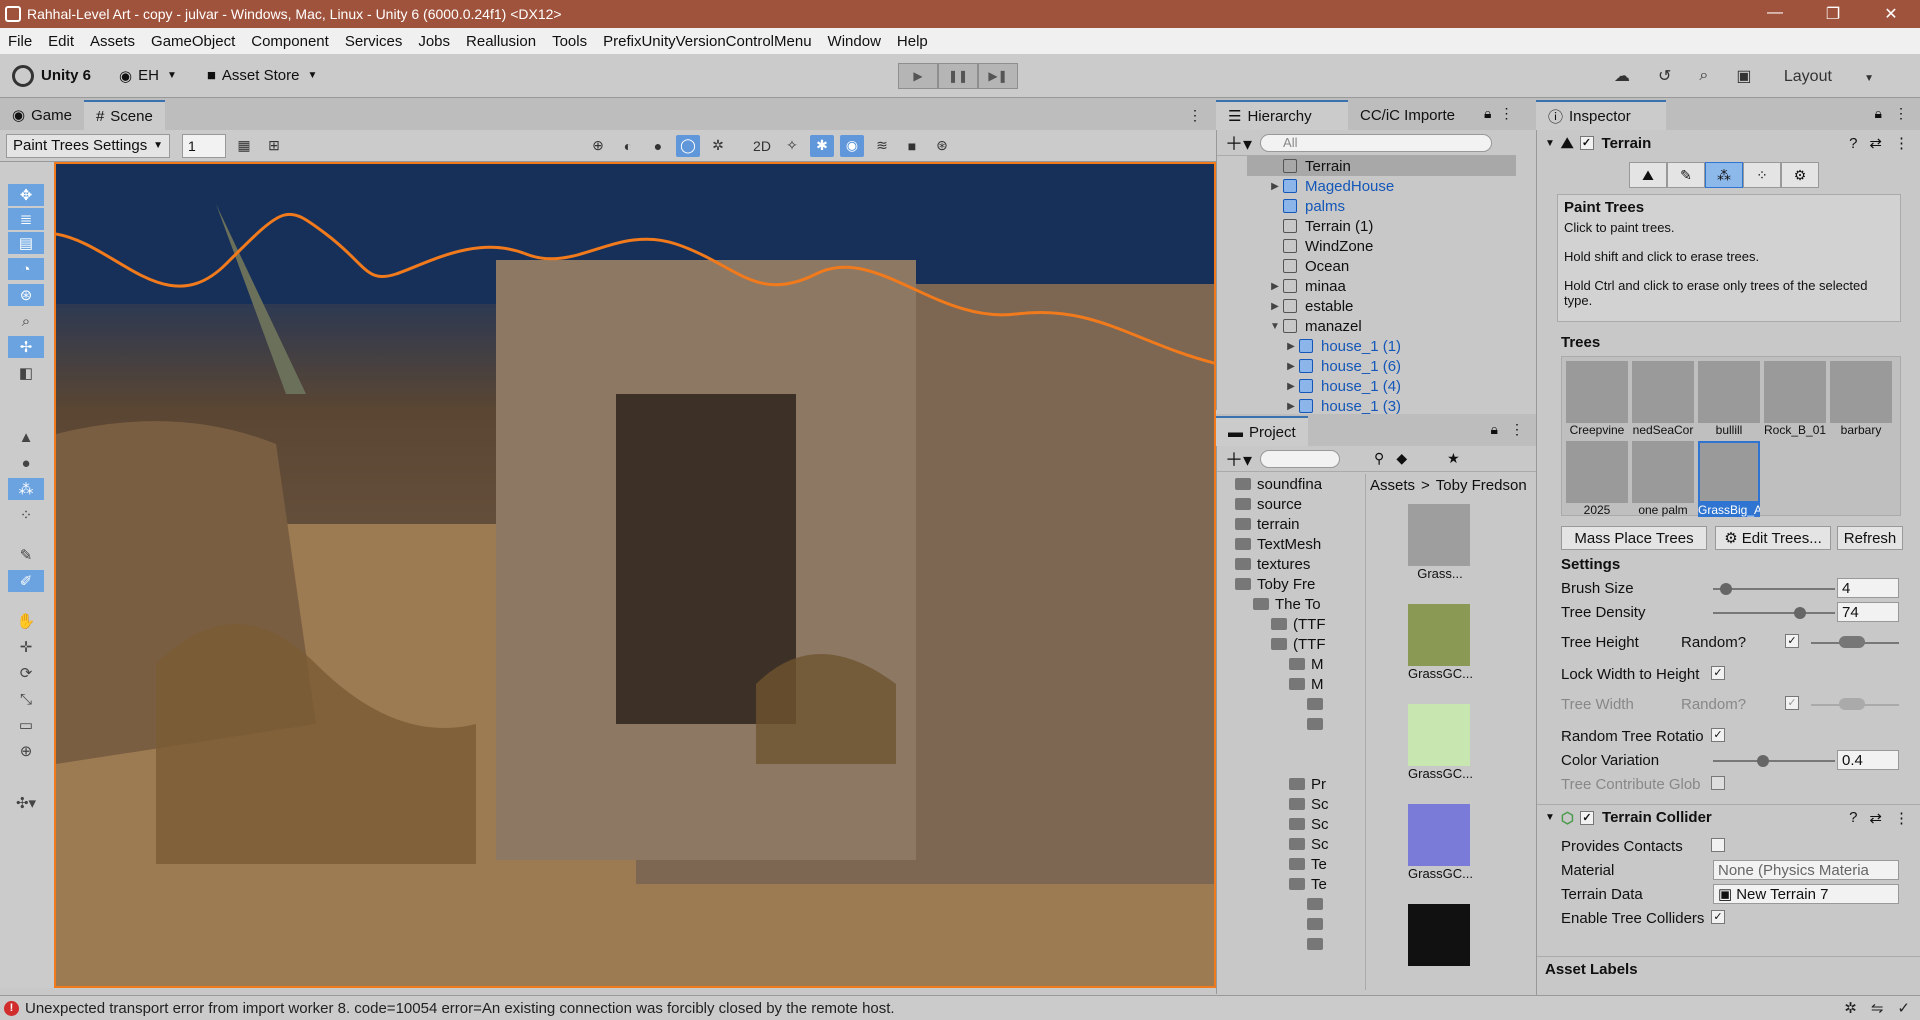  What do you see at coordinates (1718, 917) in the screenshot?
I see `enable-tree-colliders-checkbox: ✓` at bounding box center [1718, 917].